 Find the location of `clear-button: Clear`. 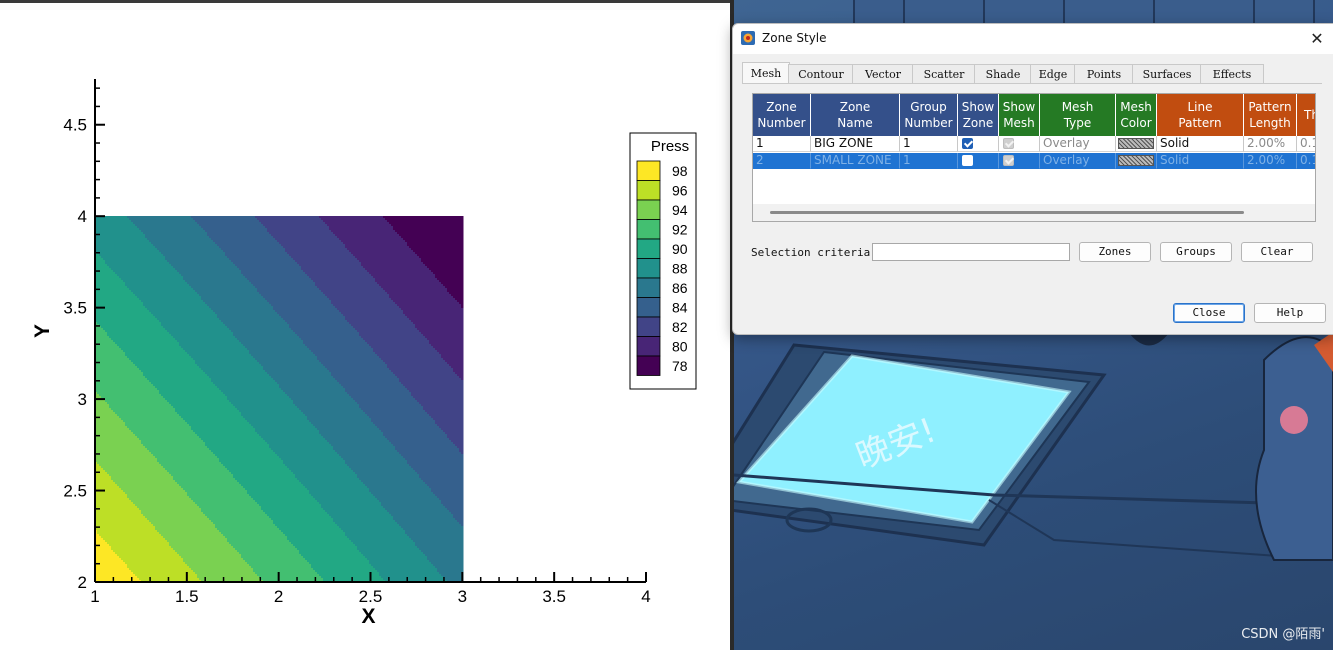

clear-button: Clear is located at coordinates (1277, 252).